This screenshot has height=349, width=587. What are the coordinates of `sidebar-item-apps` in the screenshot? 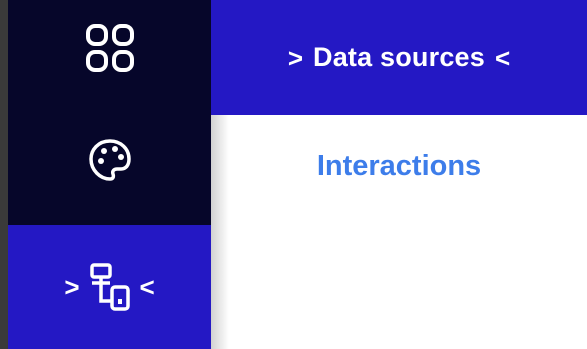 It's located at (109, 47).